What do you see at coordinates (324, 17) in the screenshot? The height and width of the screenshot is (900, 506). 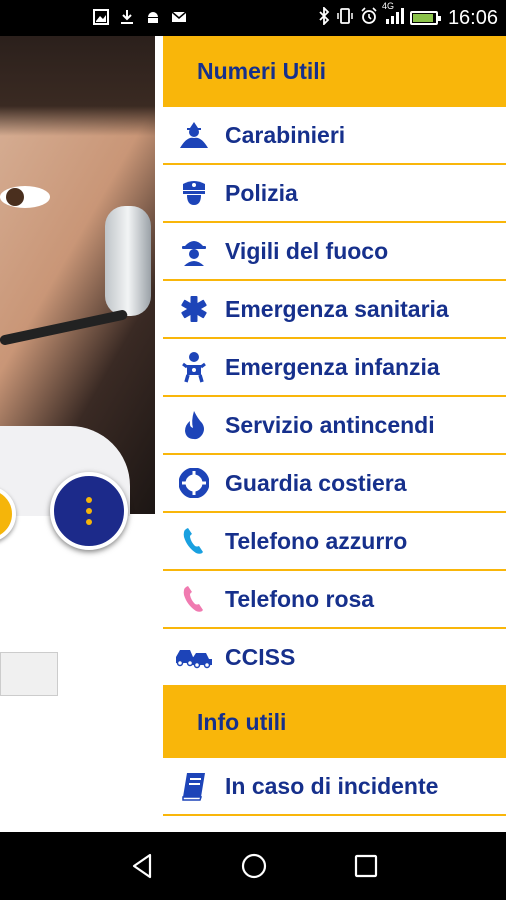 I see `bluetooth-icon` at bounding box center [324, 17].